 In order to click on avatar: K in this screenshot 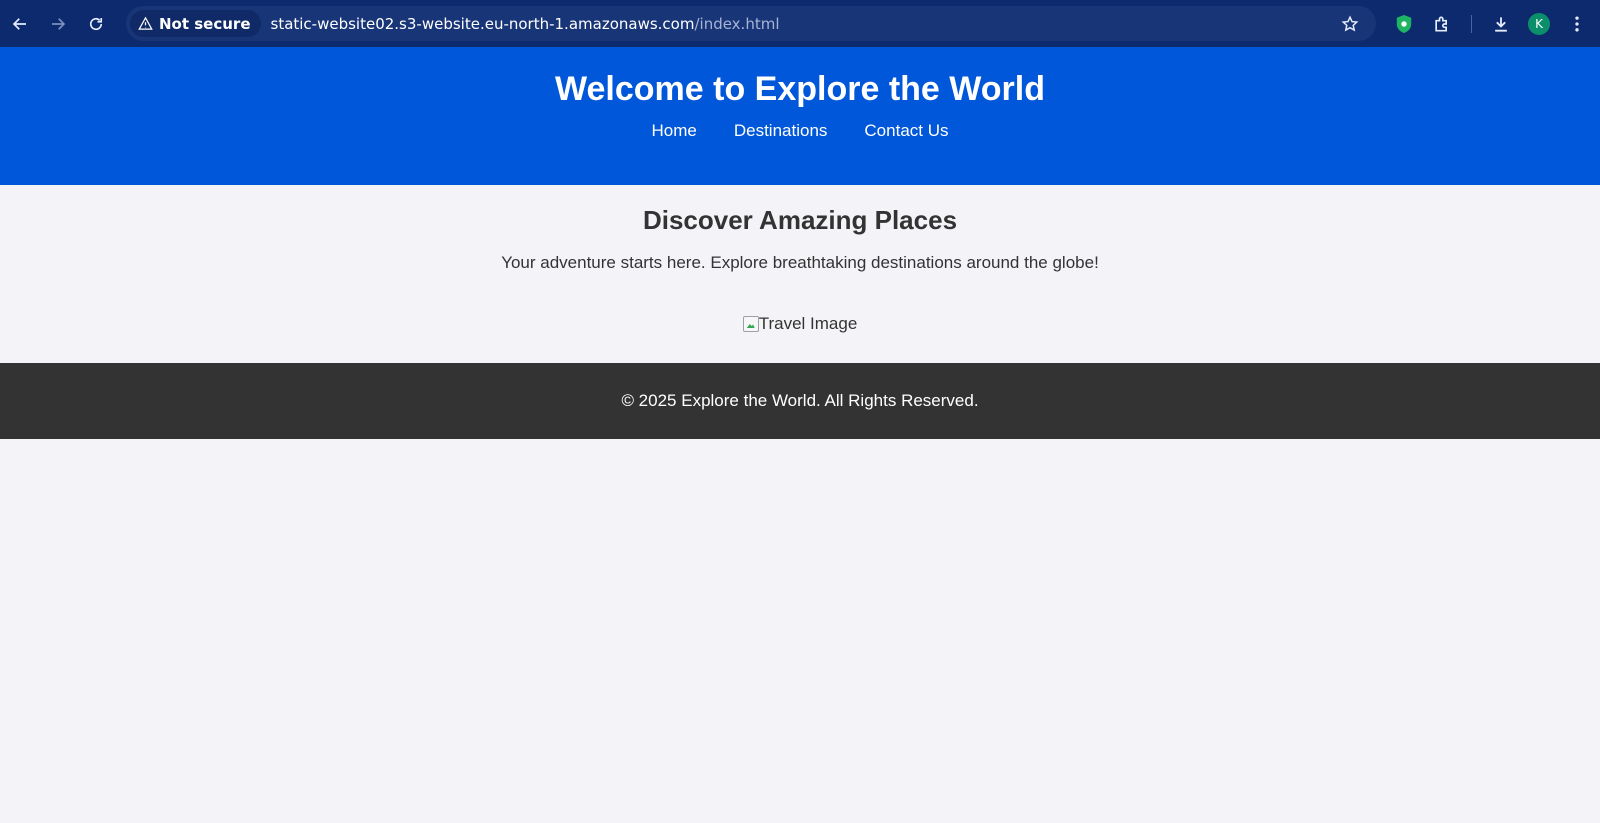, I will do `click(1539, 23)`.